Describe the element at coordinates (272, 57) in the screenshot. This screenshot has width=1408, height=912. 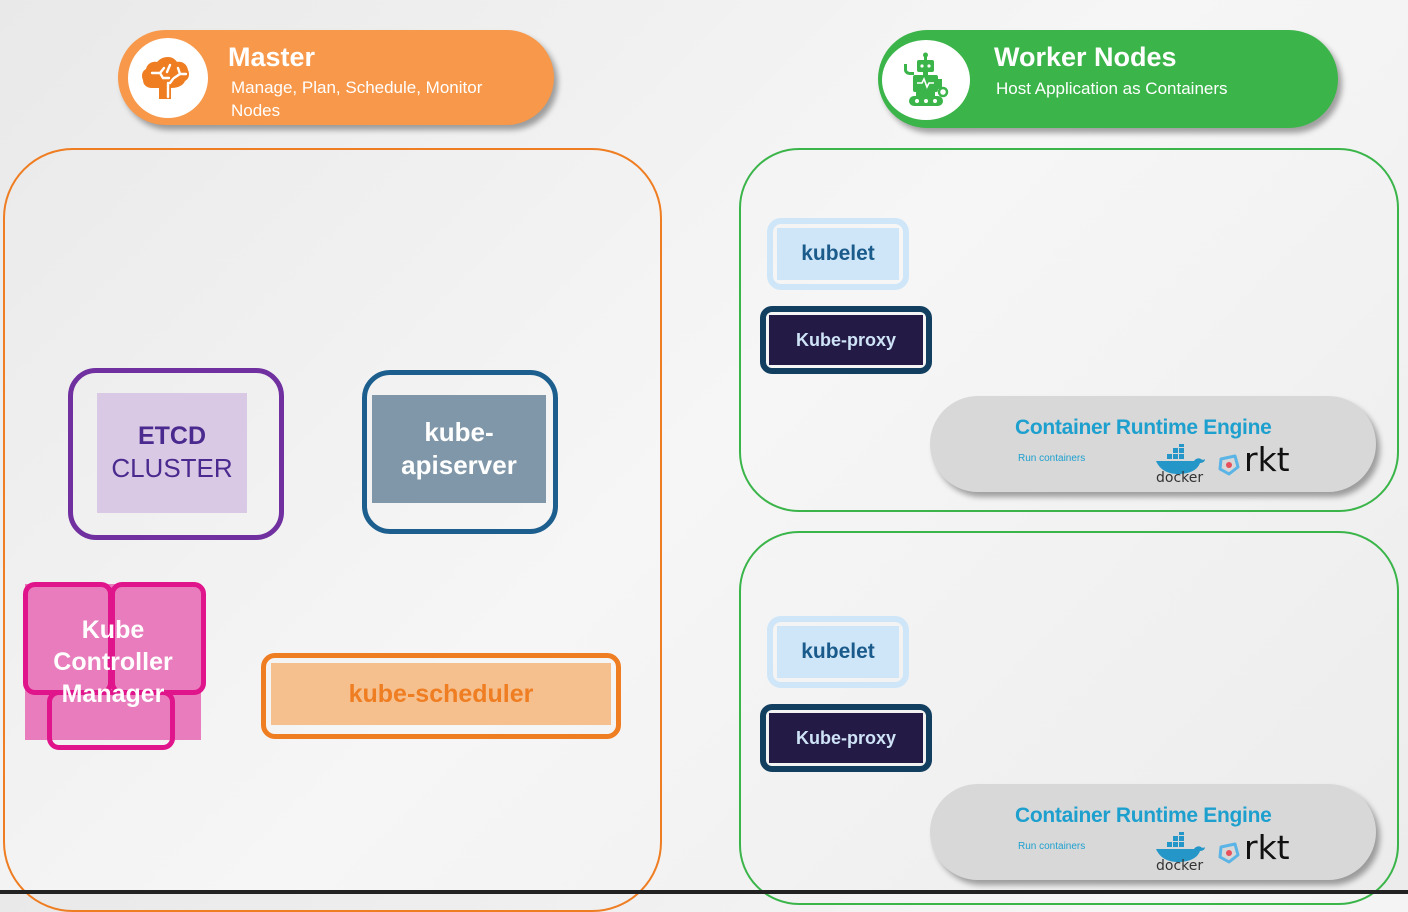
I see `master-title: Master` at that location.